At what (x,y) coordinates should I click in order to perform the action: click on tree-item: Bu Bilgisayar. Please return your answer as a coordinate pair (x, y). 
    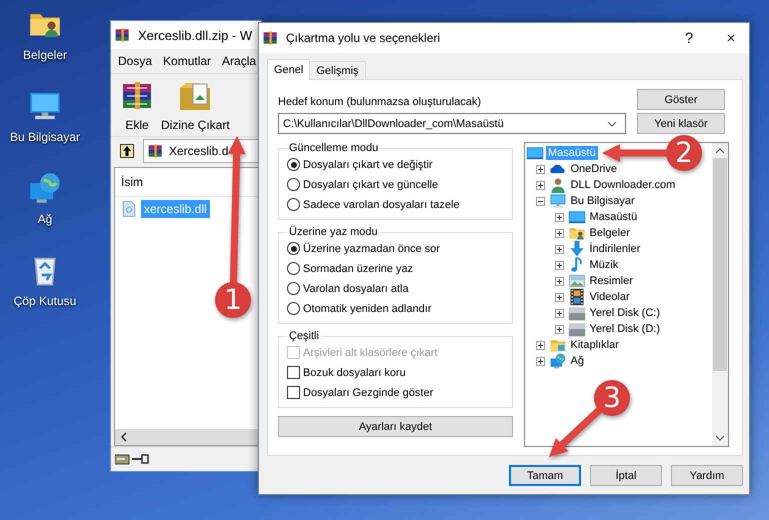
    Looking at the image, I should click on (602, 201).